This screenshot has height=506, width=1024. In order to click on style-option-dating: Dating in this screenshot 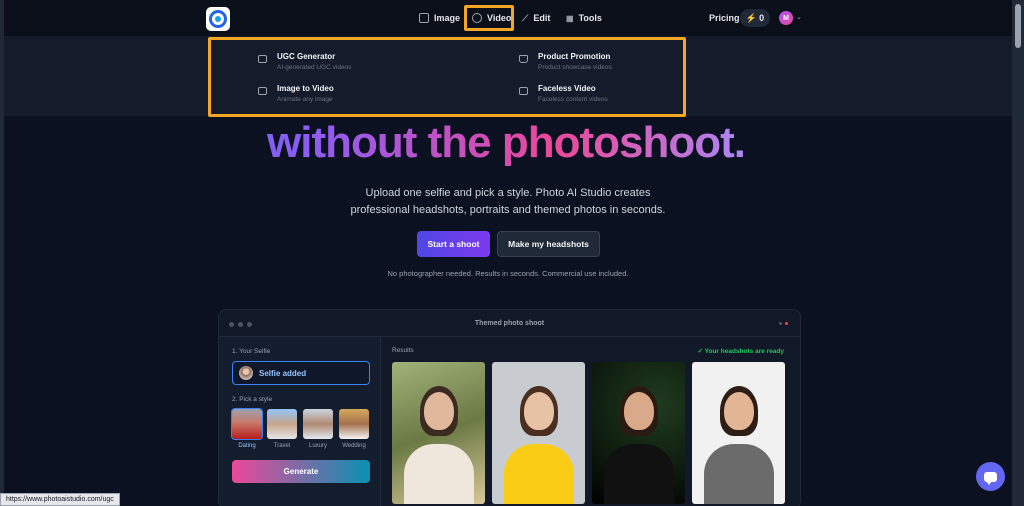, I will do `click(247, 428)`.